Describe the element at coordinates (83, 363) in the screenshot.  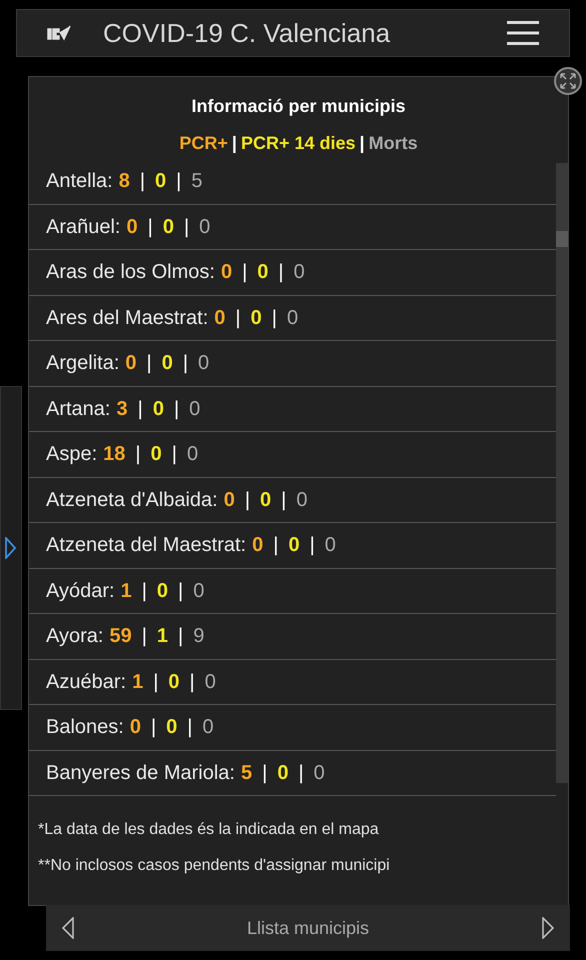
I see `municipality-name: Argelita:` at that location.